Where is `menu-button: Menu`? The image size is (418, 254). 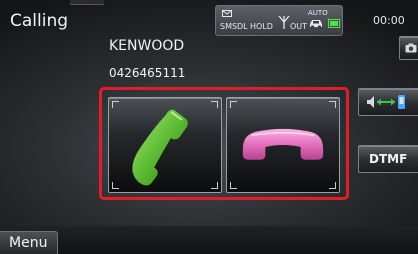 menu-button: Menu is located at coordinates (29, 242).